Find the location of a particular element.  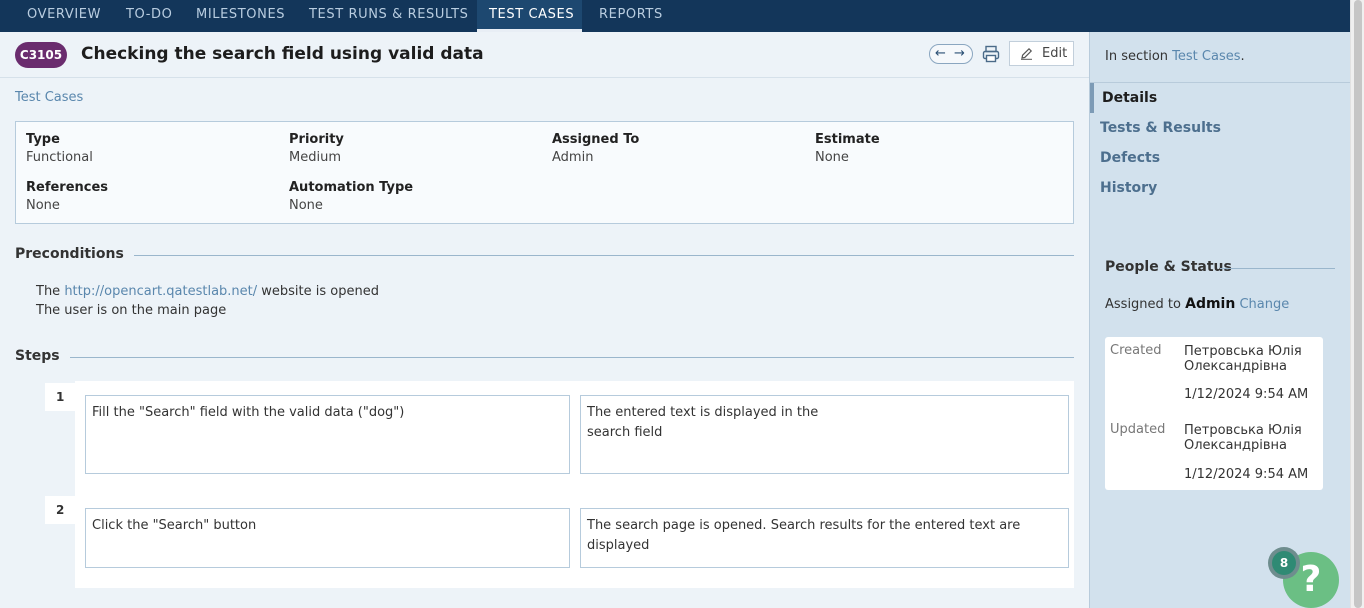

sidebar-section-info: In section Test Cases. is located at coordinates (1175, 56).